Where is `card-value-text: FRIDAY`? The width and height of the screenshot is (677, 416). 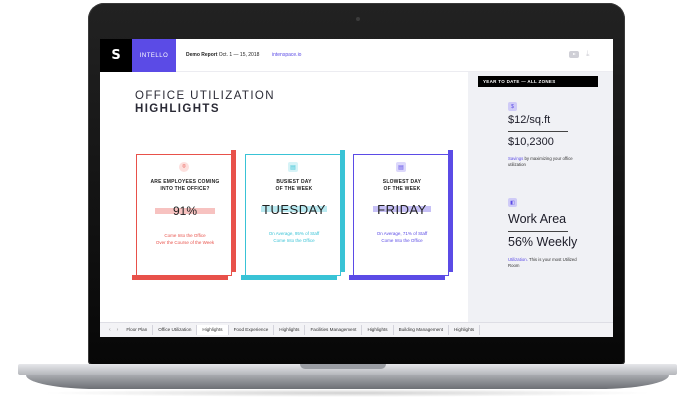
card-value-text: FRIDAY is located at coordinates (402, 209).